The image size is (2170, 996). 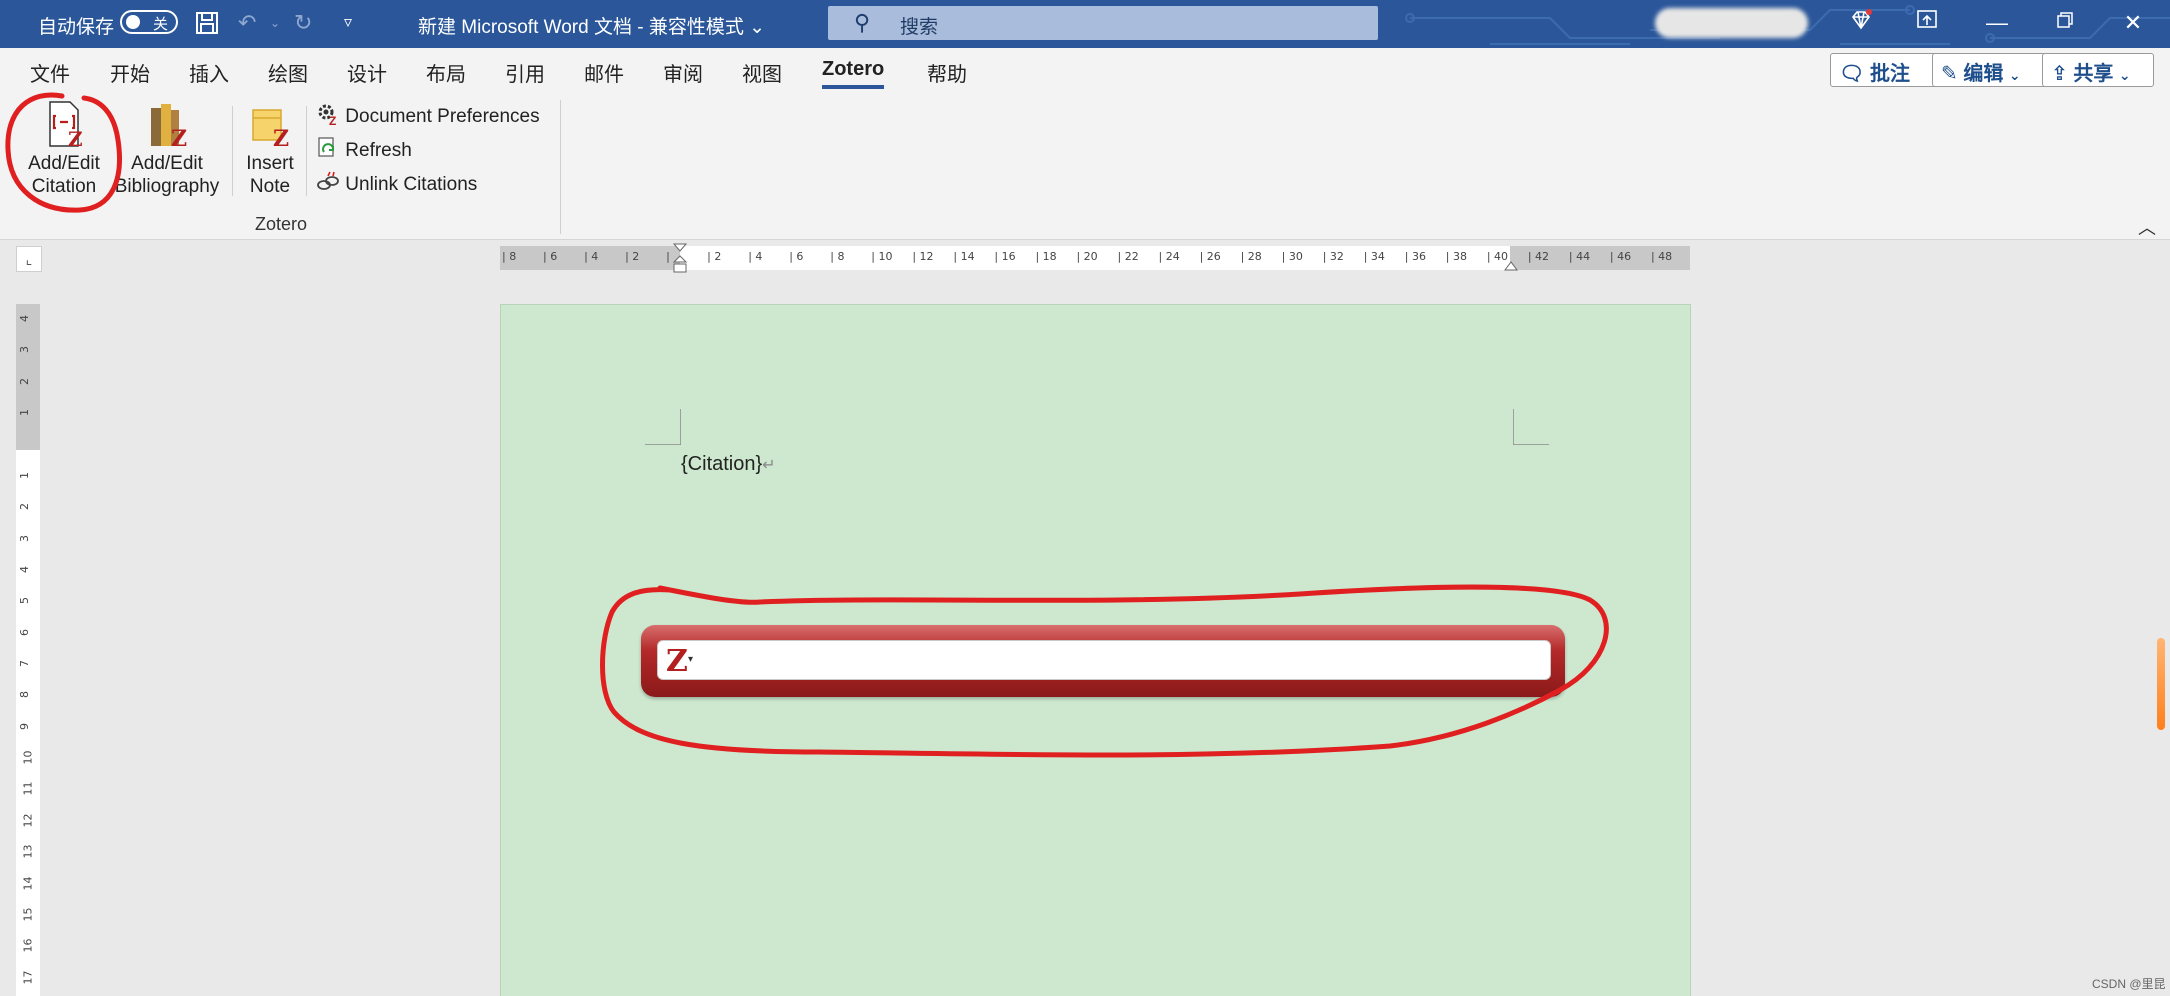 I want to click on share-icon: ⇪, so click(x=2059, y=74).